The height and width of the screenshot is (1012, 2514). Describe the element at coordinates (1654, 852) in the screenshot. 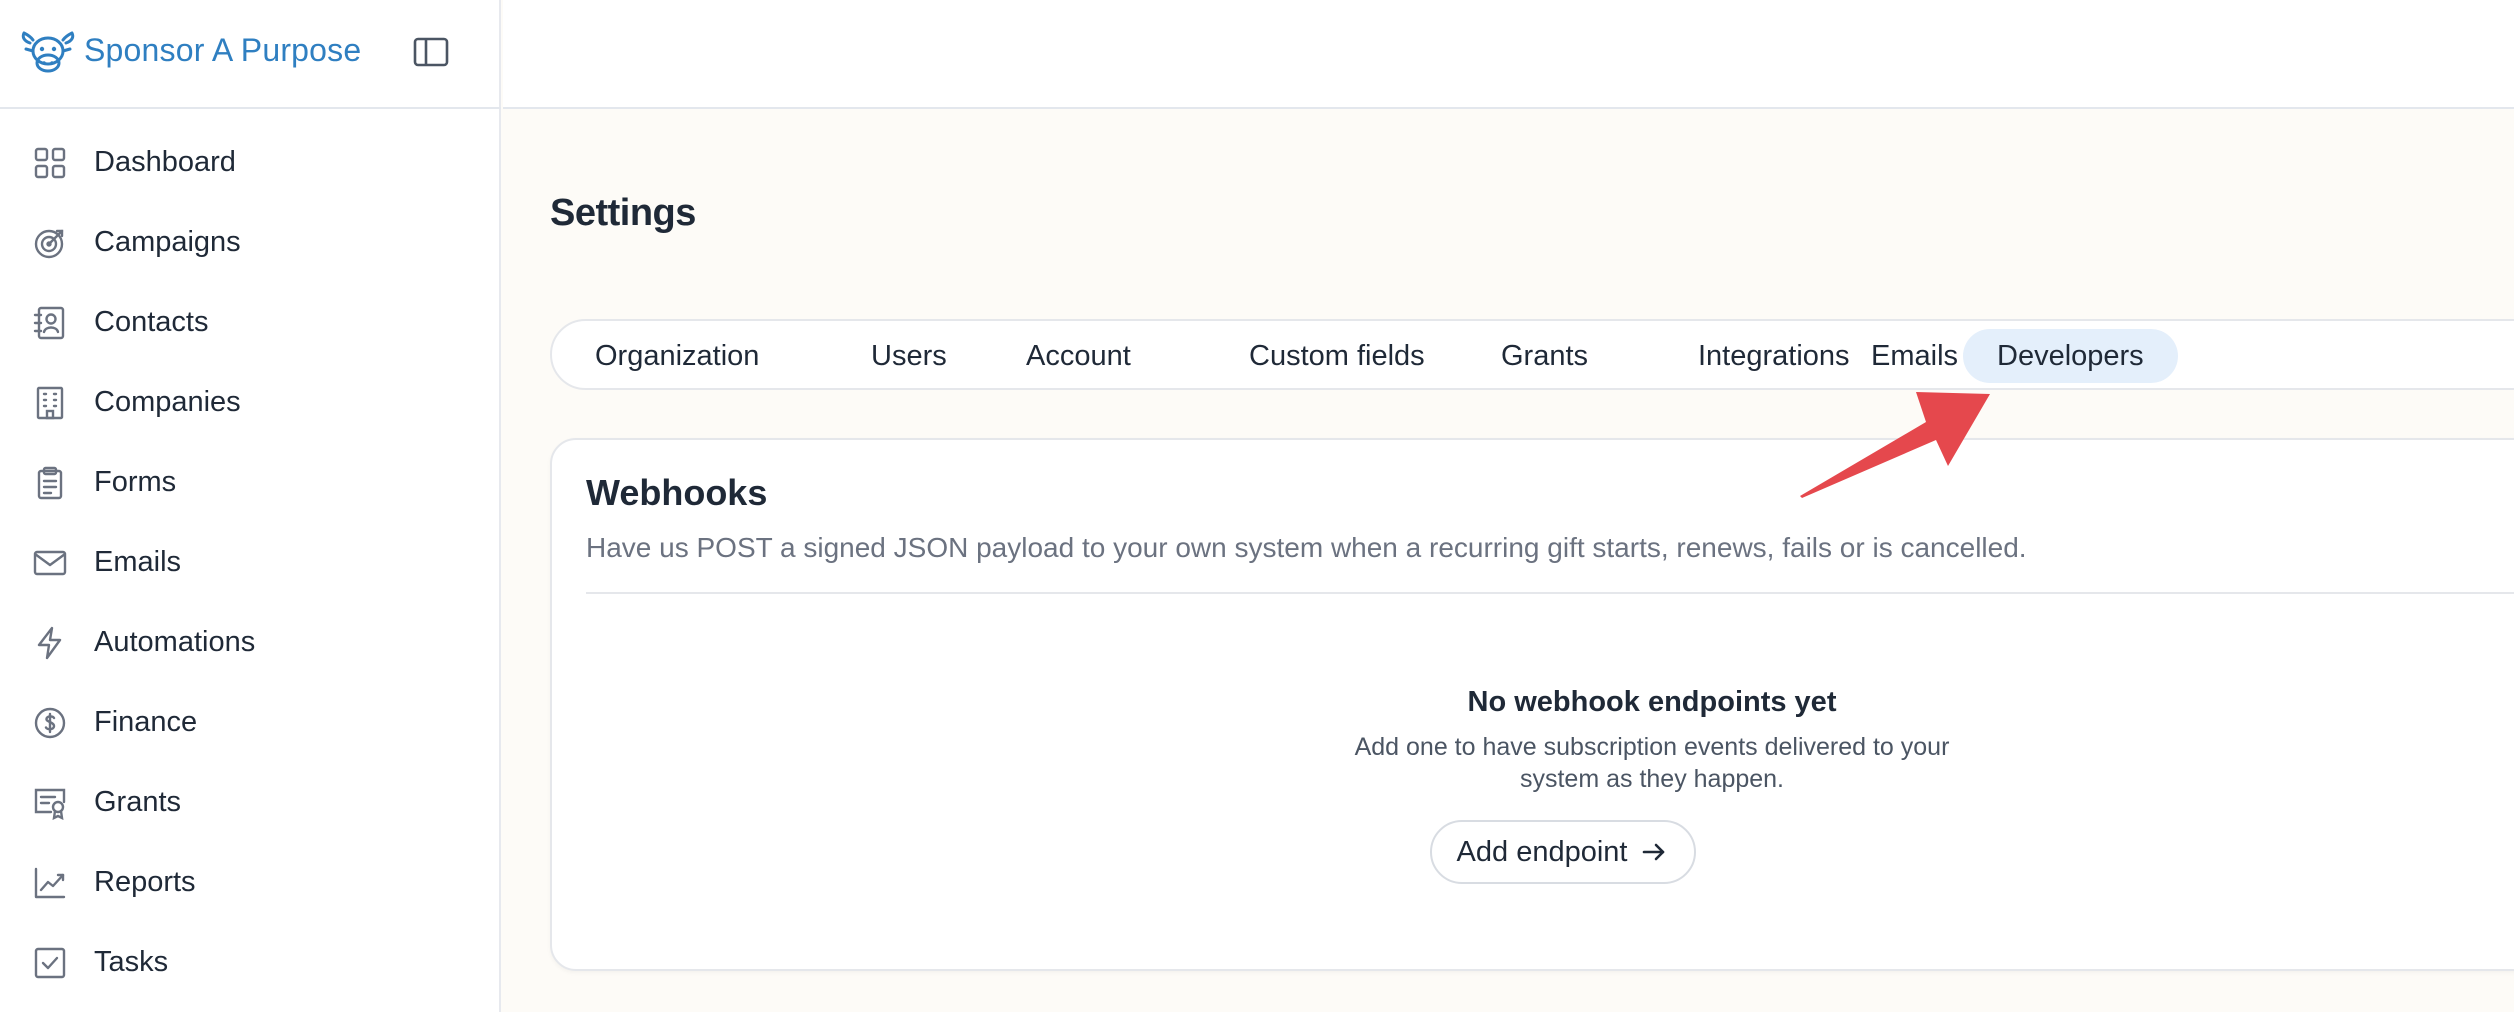

I see `arrow-right-icon` at that location.